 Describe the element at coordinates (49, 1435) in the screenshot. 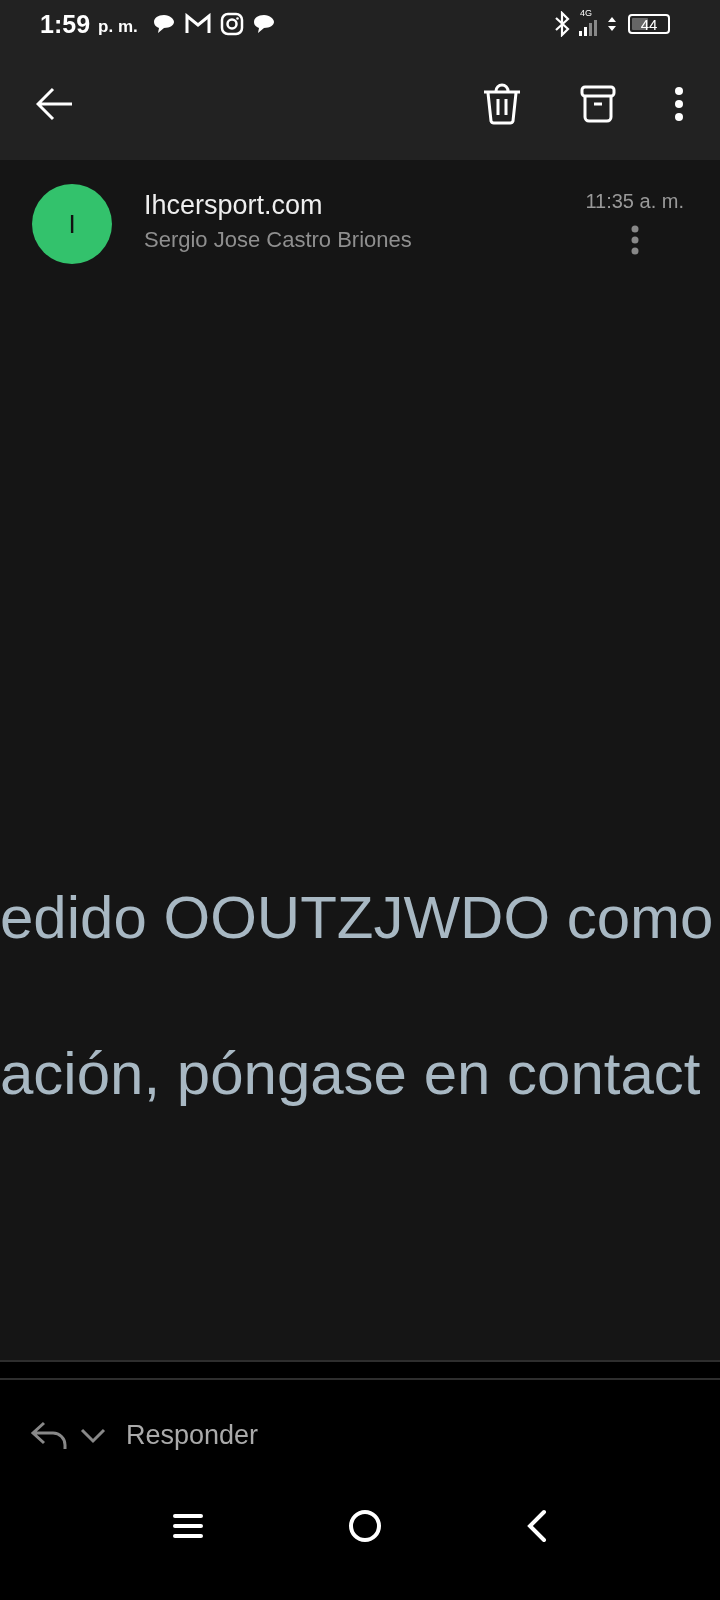

I see `reply-icon` at that location.